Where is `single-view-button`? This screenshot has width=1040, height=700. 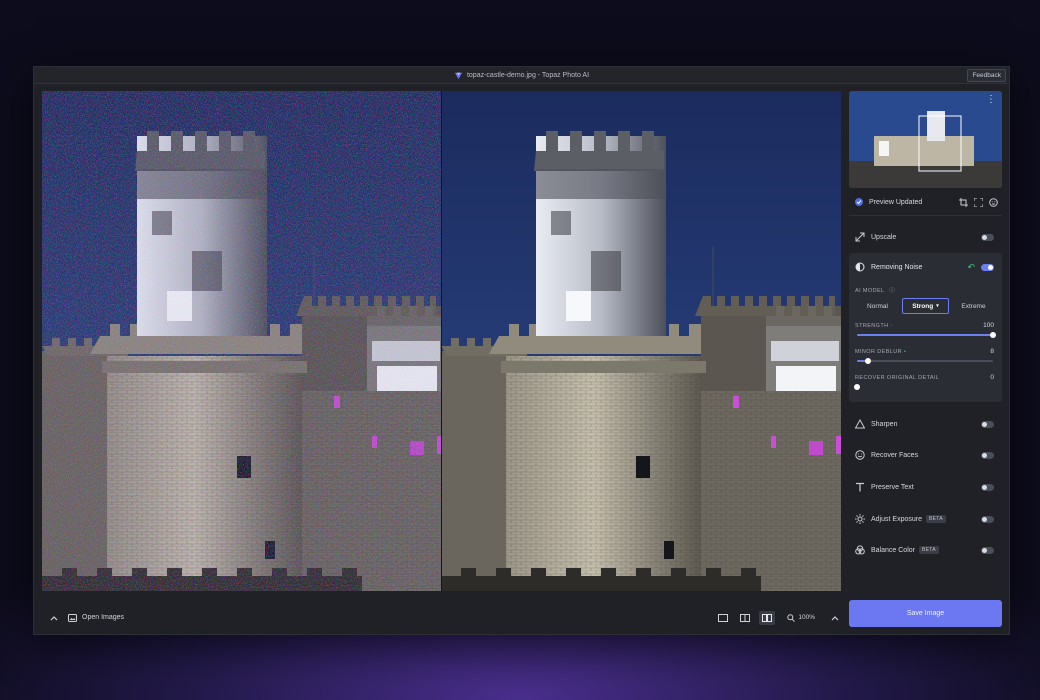 single-view-button is located at coordinates (723, 618).